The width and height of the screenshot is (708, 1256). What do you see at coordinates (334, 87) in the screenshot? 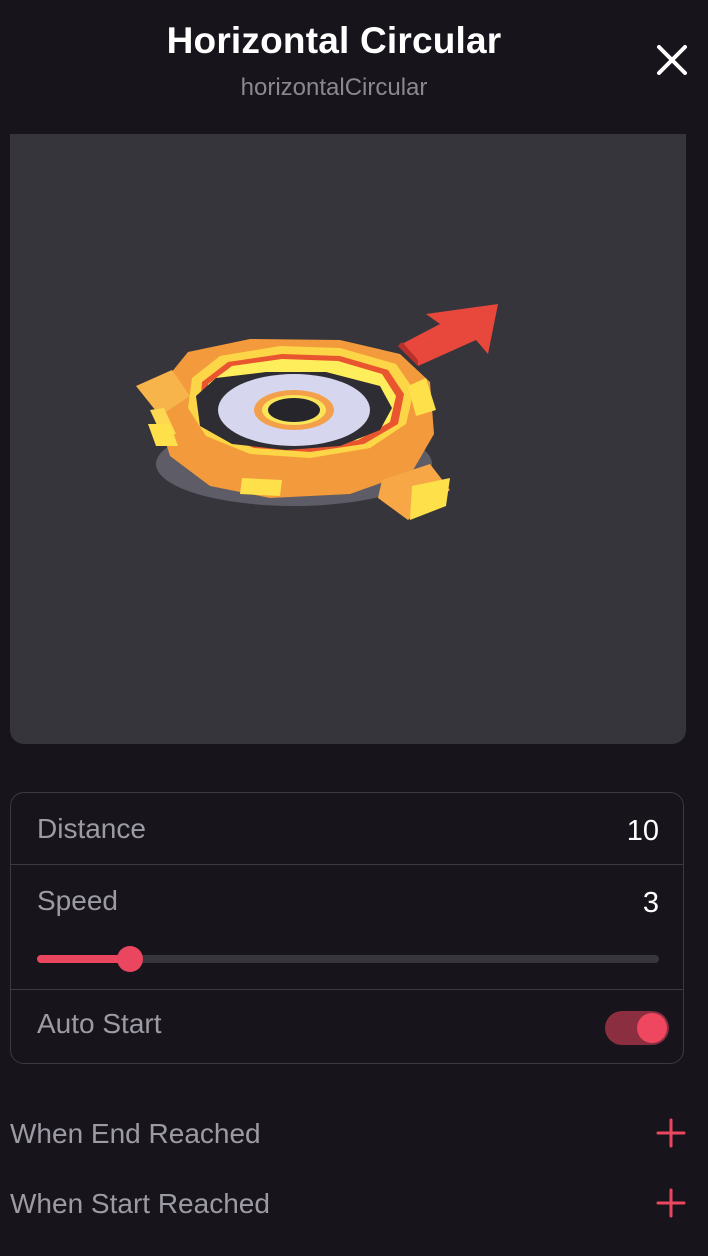
I see `object-id: horizontalCircular` at bounding box center [334, 87].